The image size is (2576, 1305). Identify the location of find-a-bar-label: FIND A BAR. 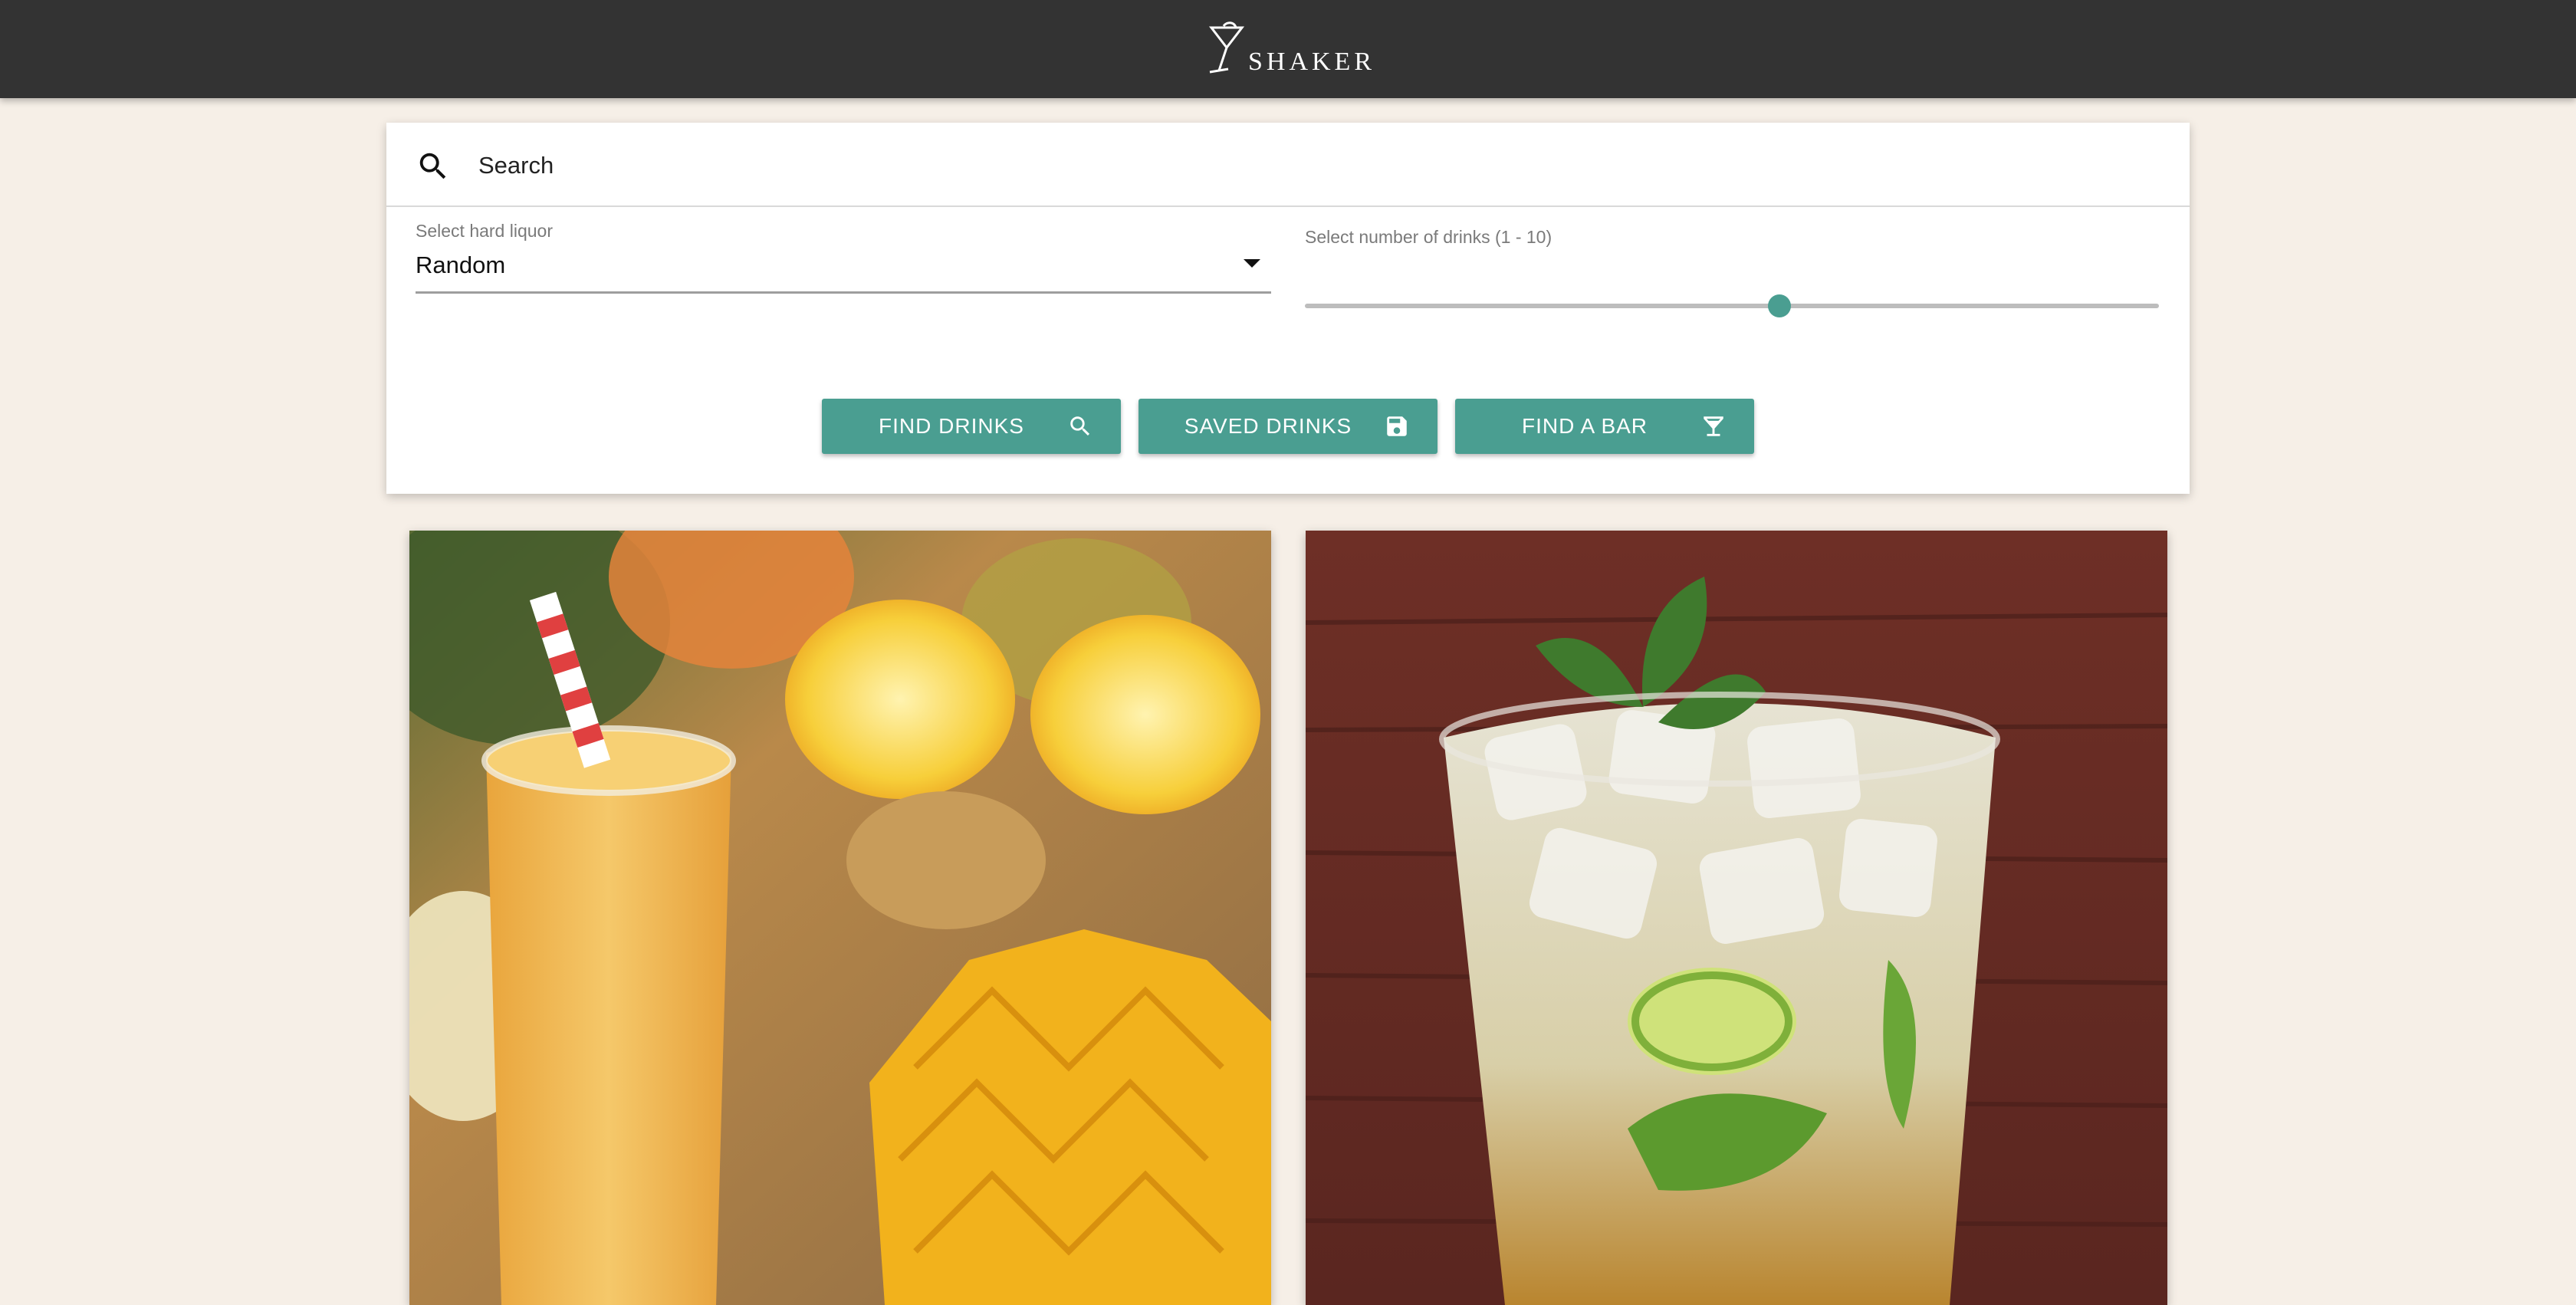
(1584, 426).